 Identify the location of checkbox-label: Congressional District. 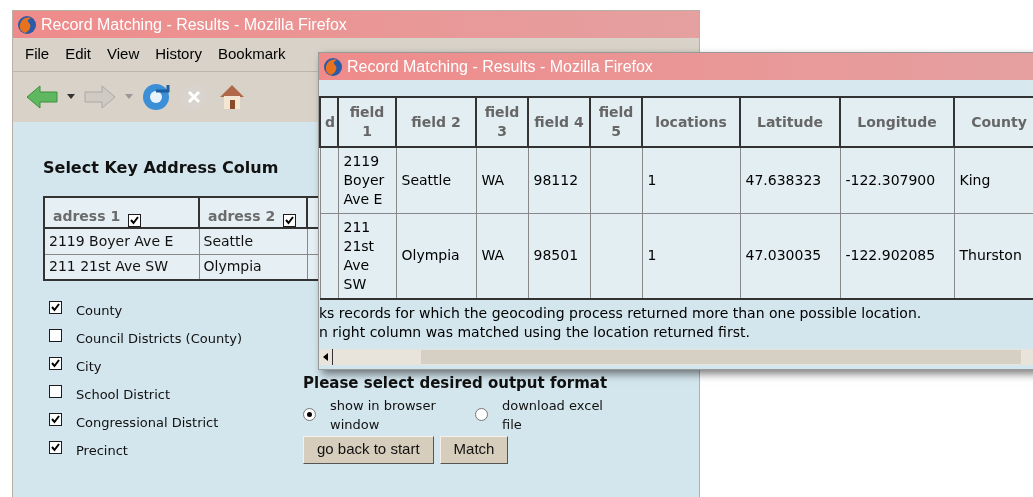
(147, 422).